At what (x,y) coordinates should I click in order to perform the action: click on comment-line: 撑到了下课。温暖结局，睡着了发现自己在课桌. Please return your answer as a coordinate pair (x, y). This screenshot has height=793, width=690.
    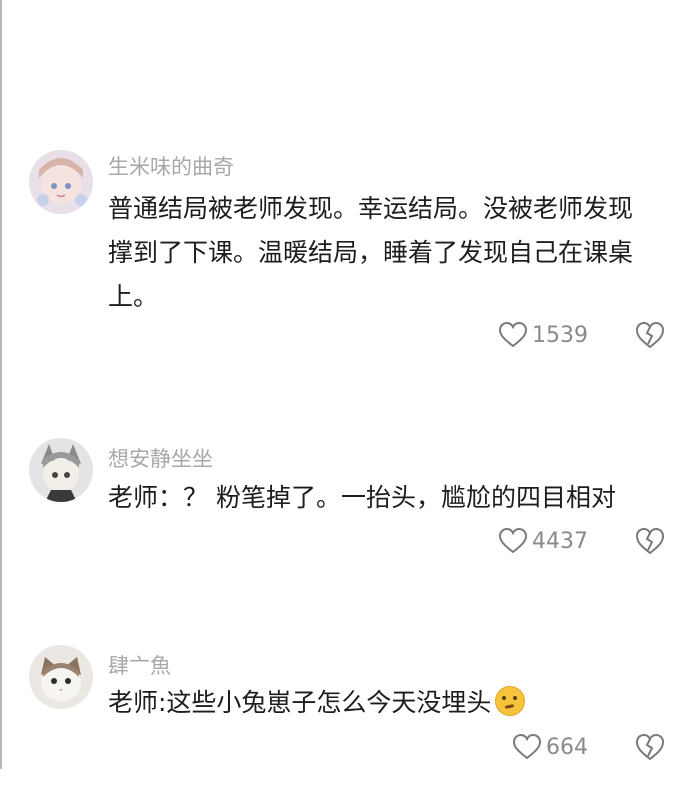
    Looking at the image, I should click on (371, 252).